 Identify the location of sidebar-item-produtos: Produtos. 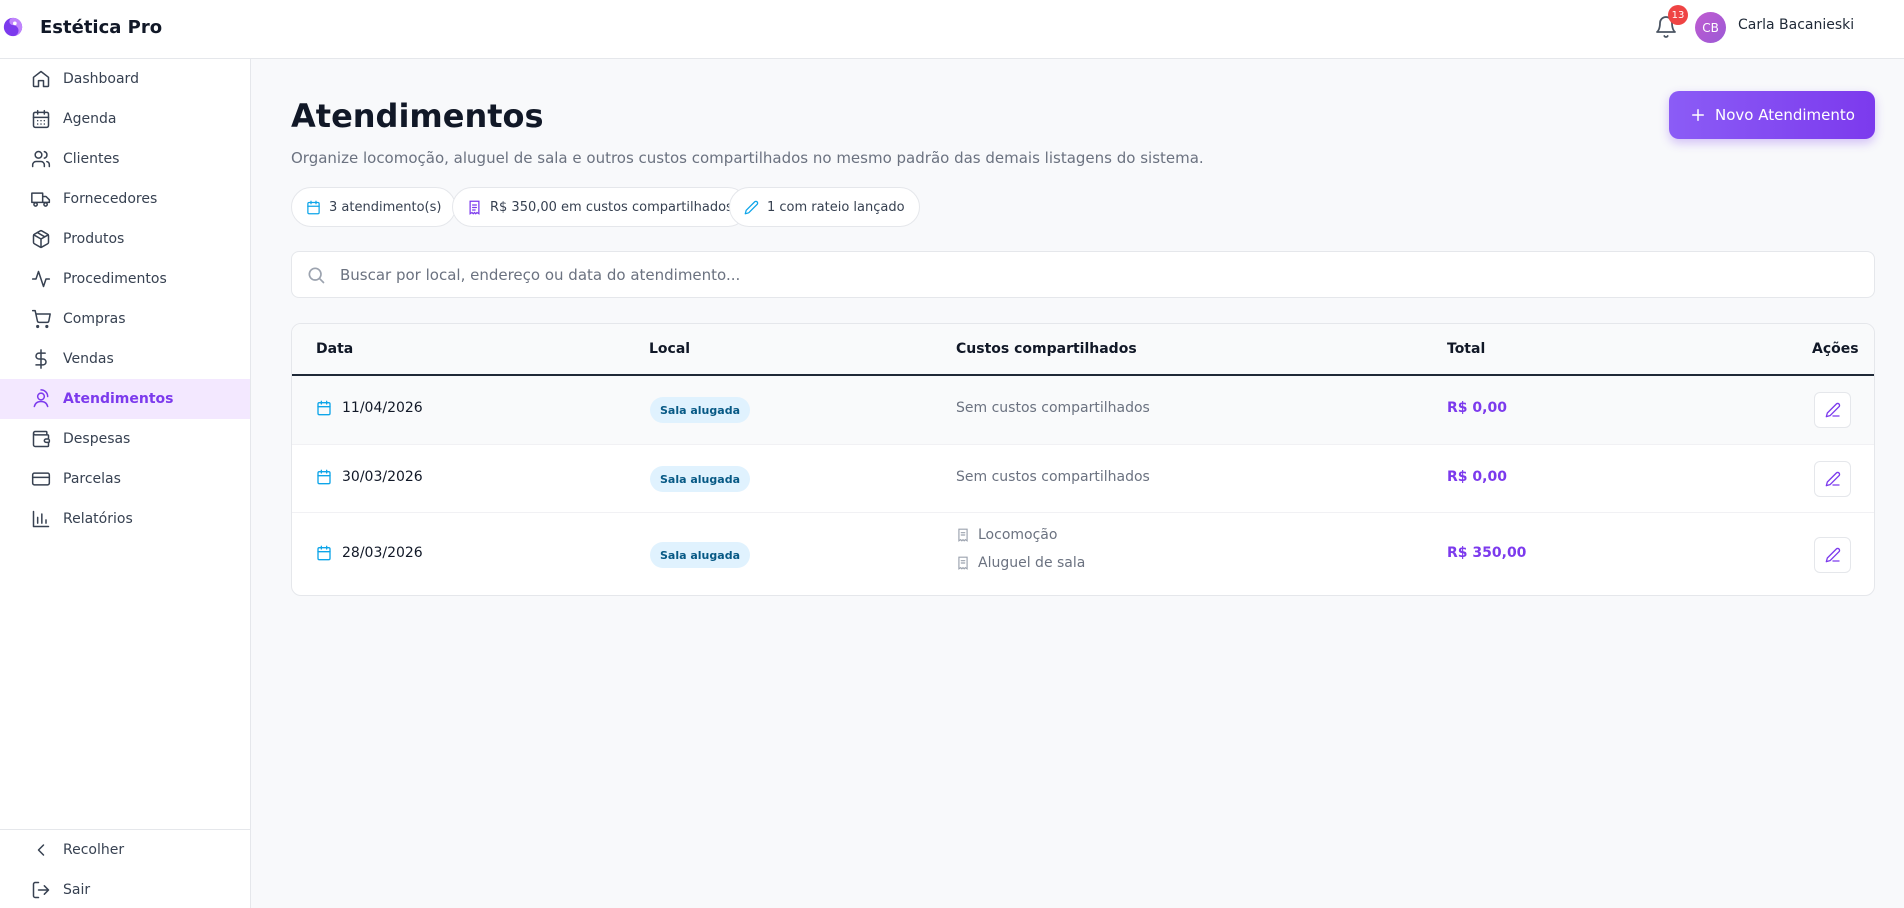
(125, 239).